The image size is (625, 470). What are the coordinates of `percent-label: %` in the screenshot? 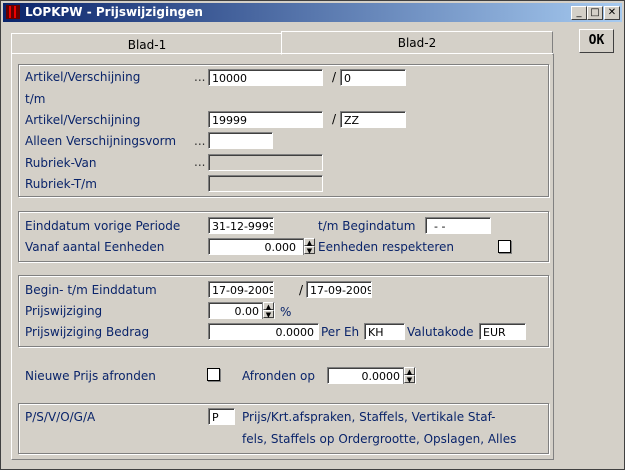 It's located at (286, 312).